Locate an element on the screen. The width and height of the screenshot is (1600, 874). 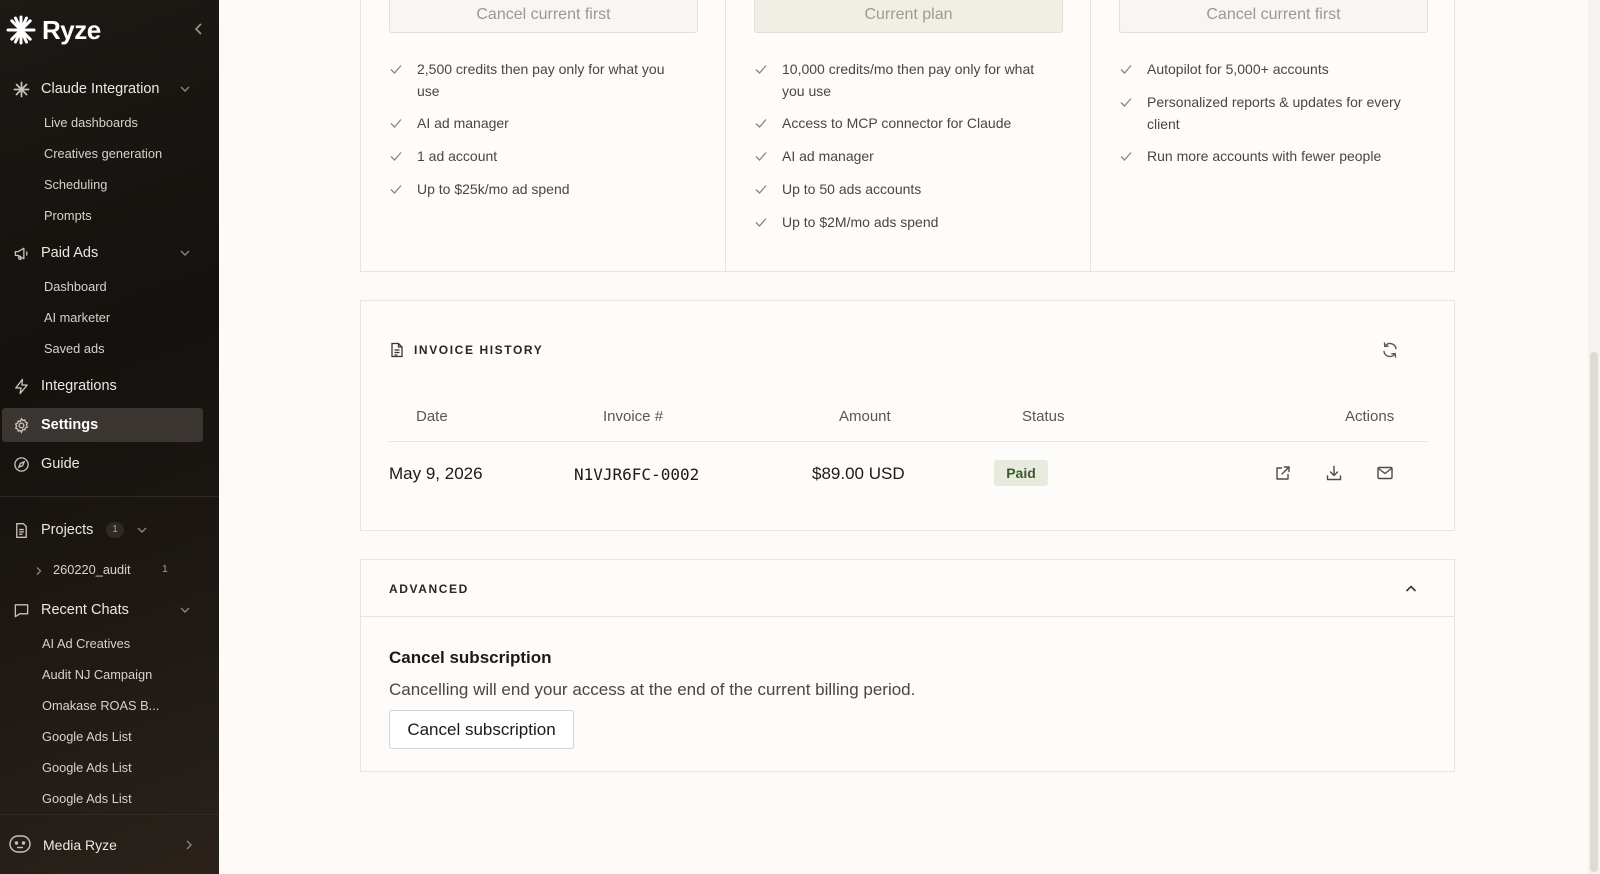
account-switcher: Media Ryze is located at coordinates (109, 844).